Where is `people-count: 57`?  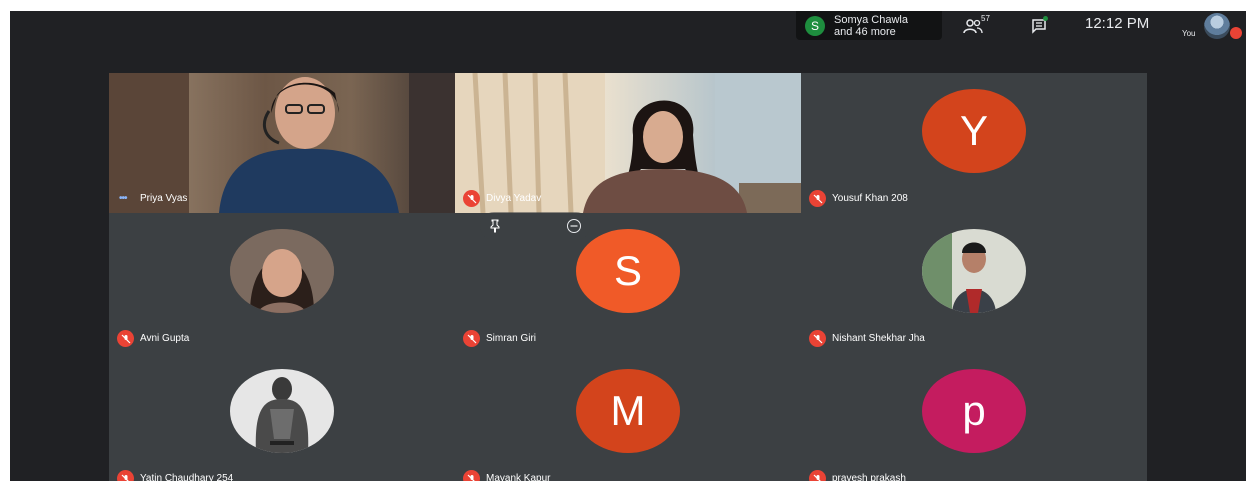 people-count: 57 is located at coordinates (985, 18).